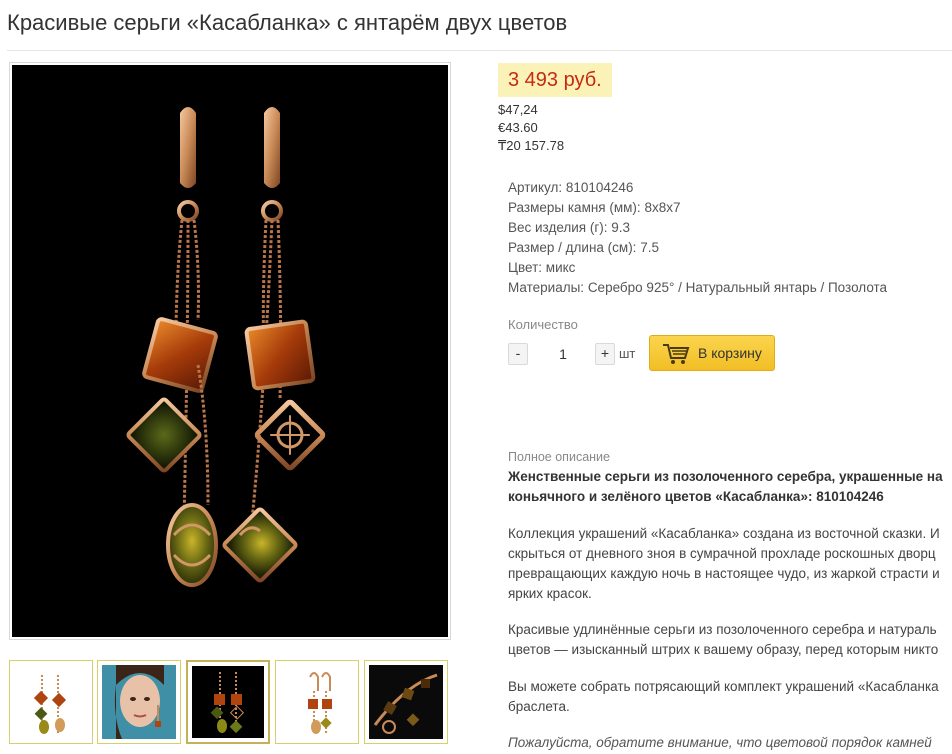 The image size is (952, 754). I want to click on title-divider, so click(479, 50).